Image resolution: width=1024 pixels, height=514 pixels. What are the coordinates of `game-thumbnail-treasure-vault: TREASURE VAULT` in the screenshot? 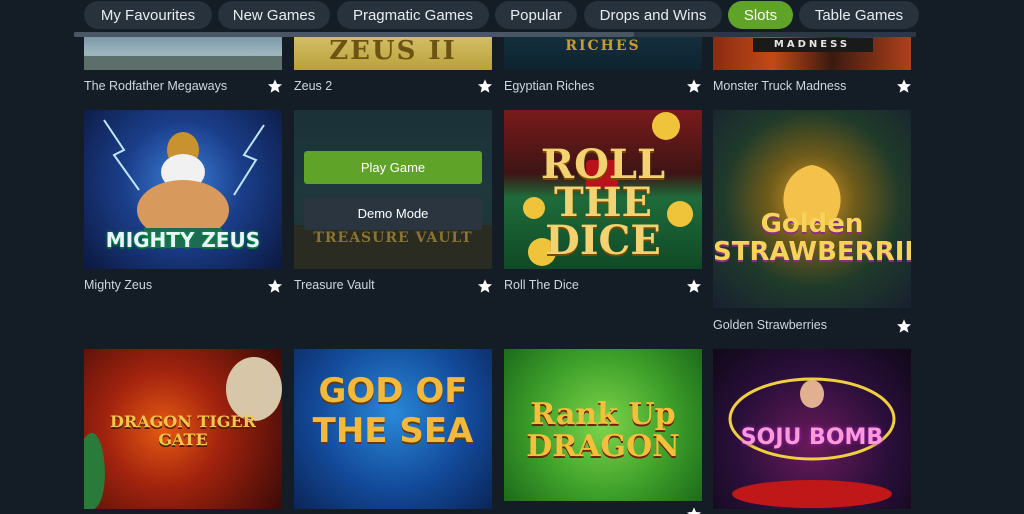 It's located at (393, 189).